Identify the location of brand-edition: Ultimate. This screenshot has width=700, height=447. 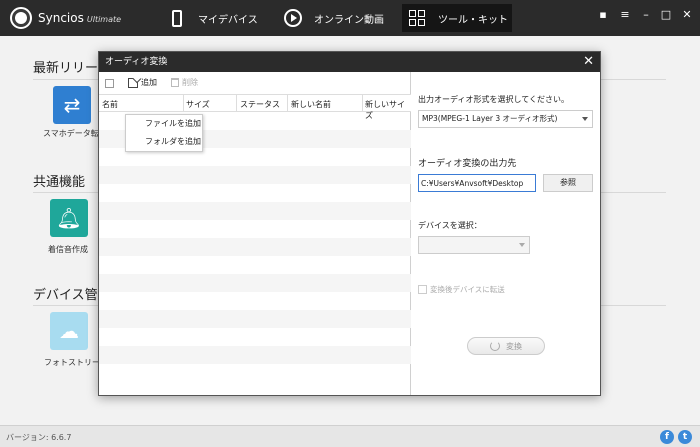
(104, 19).